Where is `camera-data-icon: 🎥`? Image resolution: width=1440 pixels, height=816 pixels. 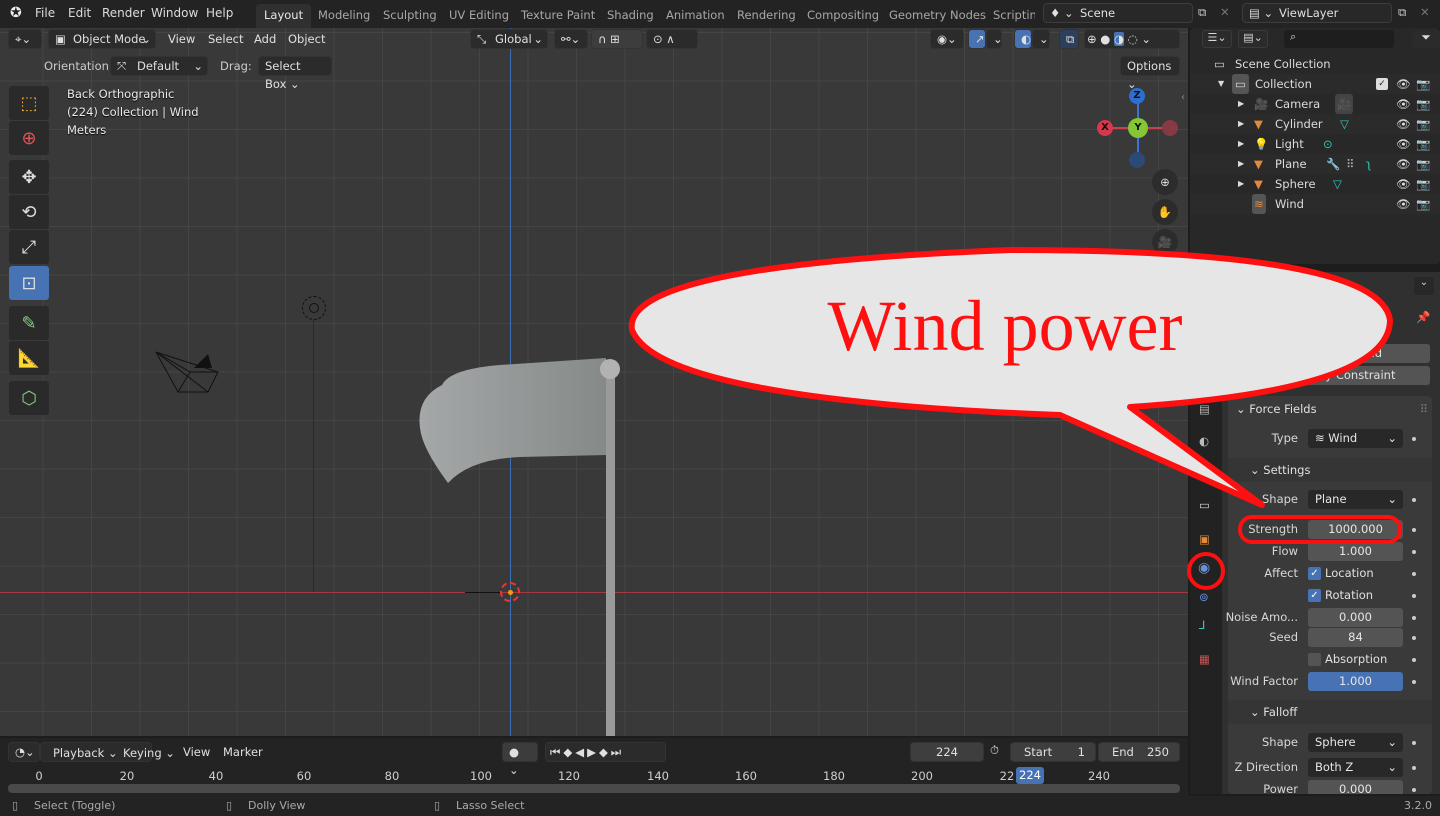
camera-data-icon: 🎥 is located at coordinates (1344, 104).